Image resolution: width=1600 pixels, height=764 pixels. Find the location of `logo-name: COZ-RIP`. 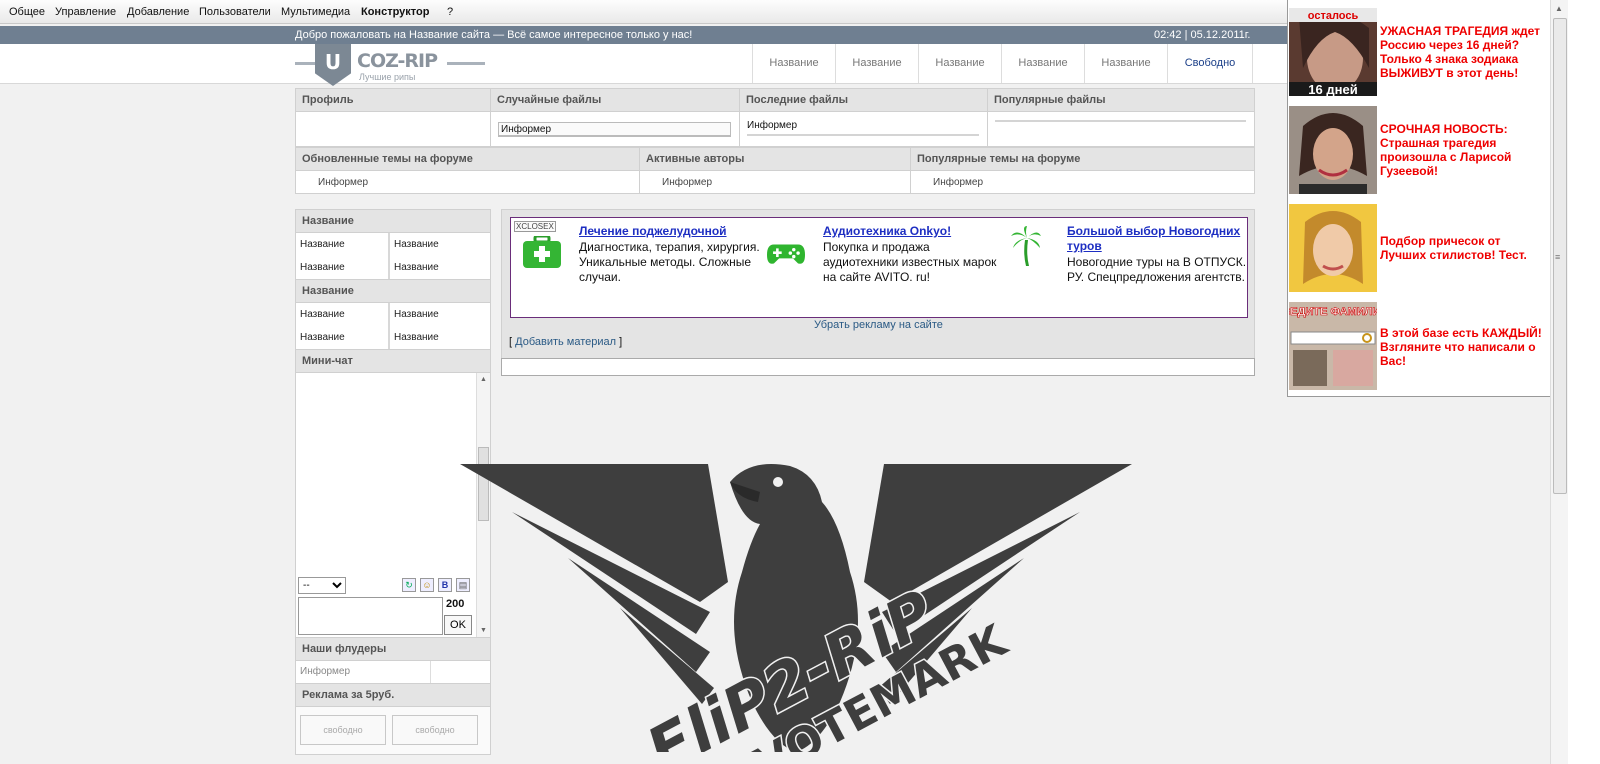

logo-name: COZ-RIP is located at coordinates (397, 61).